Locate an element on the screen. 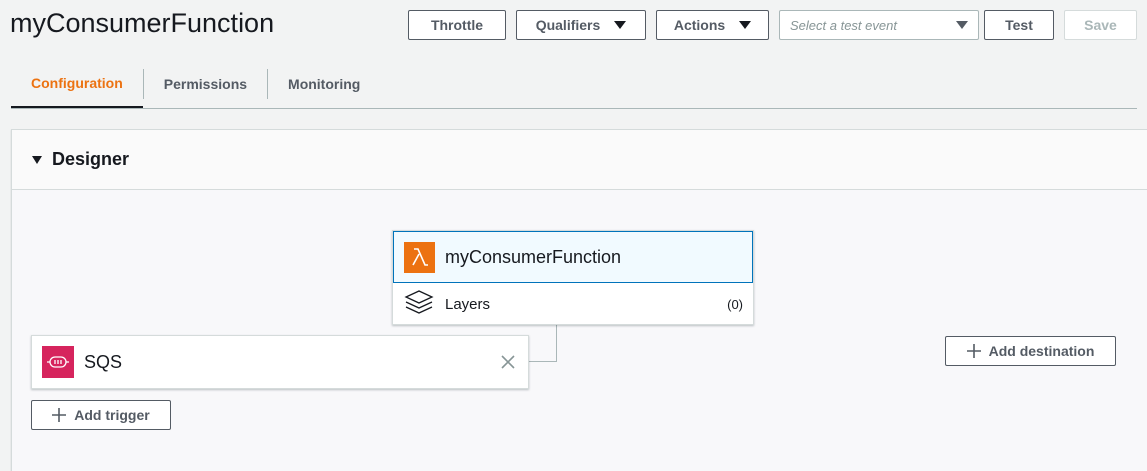 This screenshot has width=1147, height=471. close-icon is located at coordinates (508, 362).